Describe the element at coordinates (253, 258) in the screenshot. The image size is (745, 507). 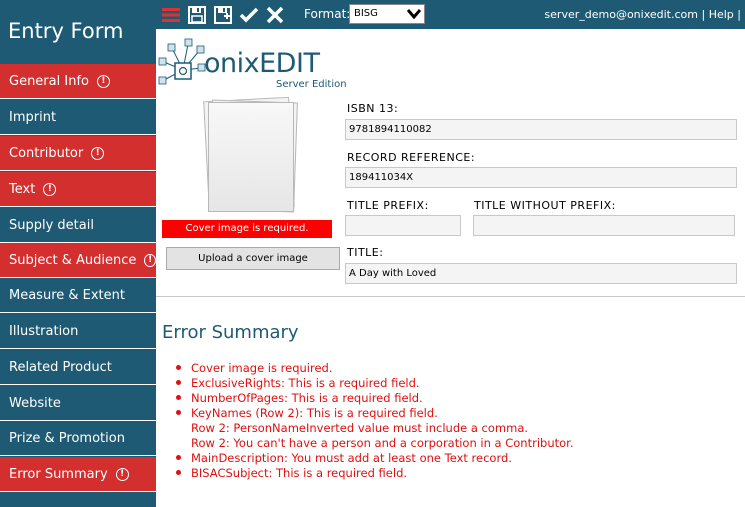
I see `upload-cover-button: Upload a cover image` at that location.